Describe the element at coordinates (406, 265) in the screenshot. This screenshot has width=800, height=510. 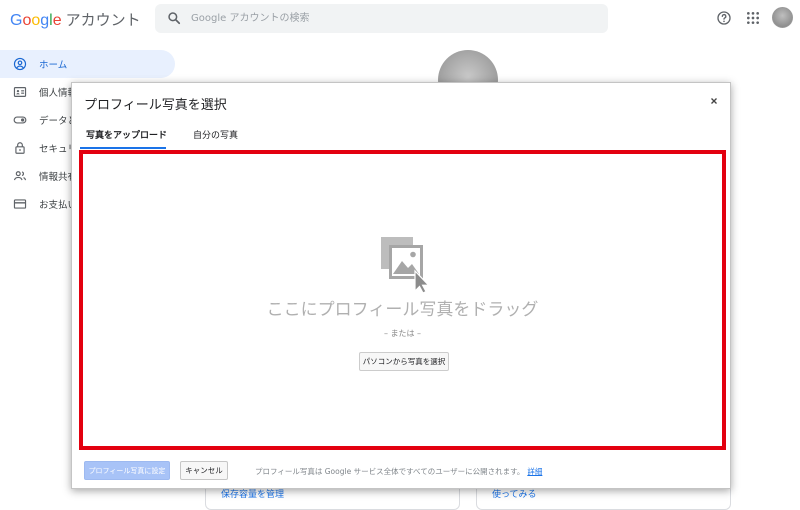
I see `image-drag-icon` at that location.